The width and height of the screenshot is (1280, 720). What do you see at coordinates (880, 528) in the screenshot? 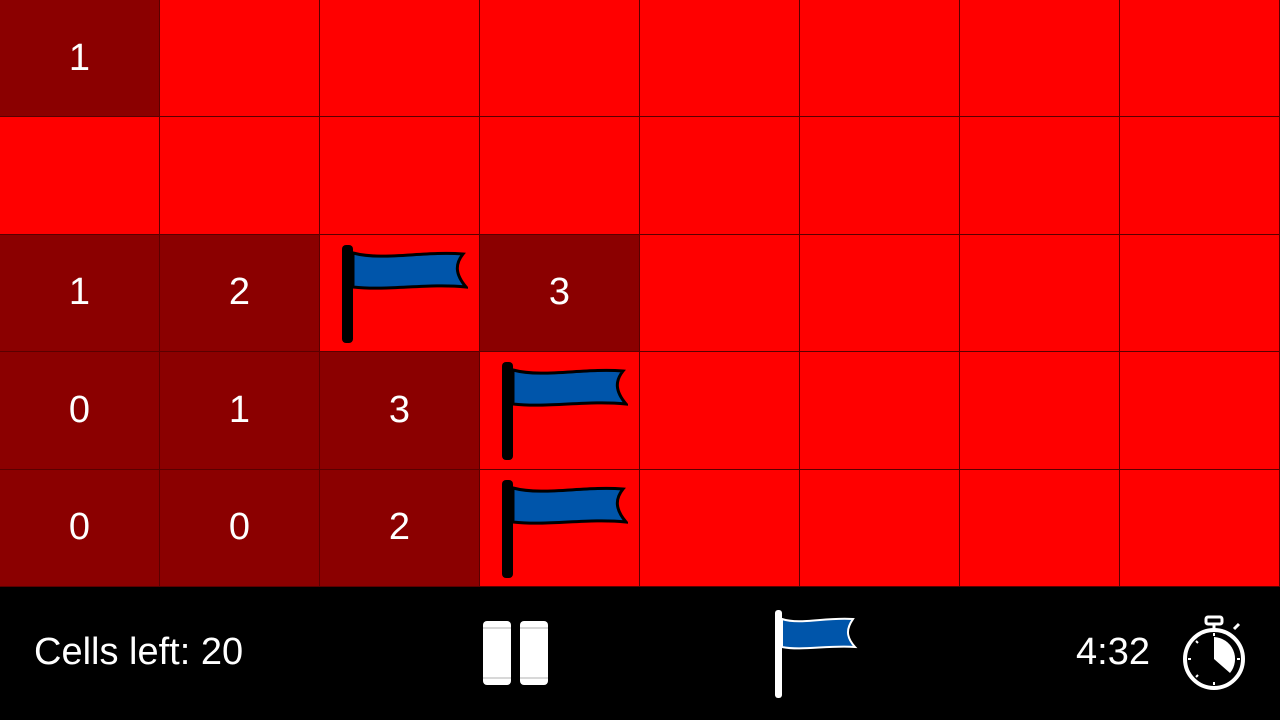
I see `cell-r5-c6` at bounding box center [880, 528].